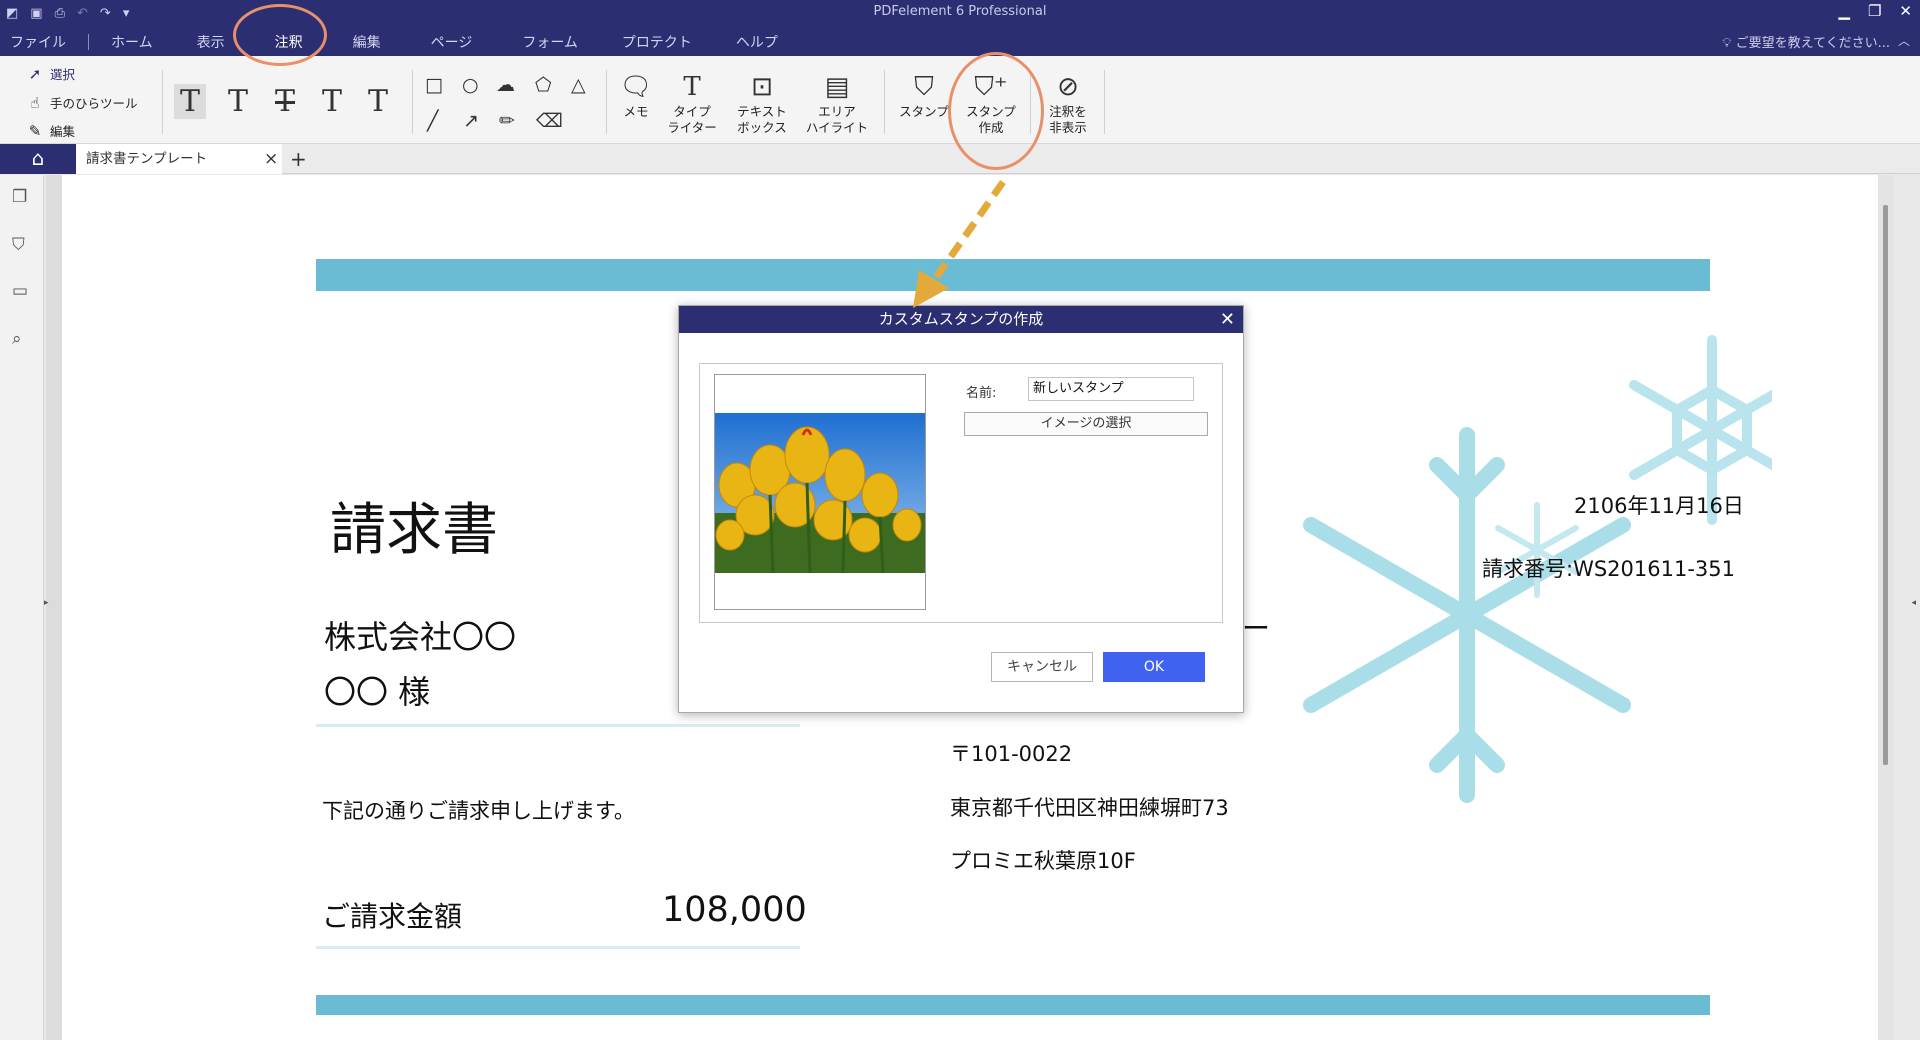 This screenshot has width=1920, height=1040. What do you see at coordinates (1086, 424) in the screenshot?
I see `select-image-button: イメージの選択` at bounding box center [1086, 424].